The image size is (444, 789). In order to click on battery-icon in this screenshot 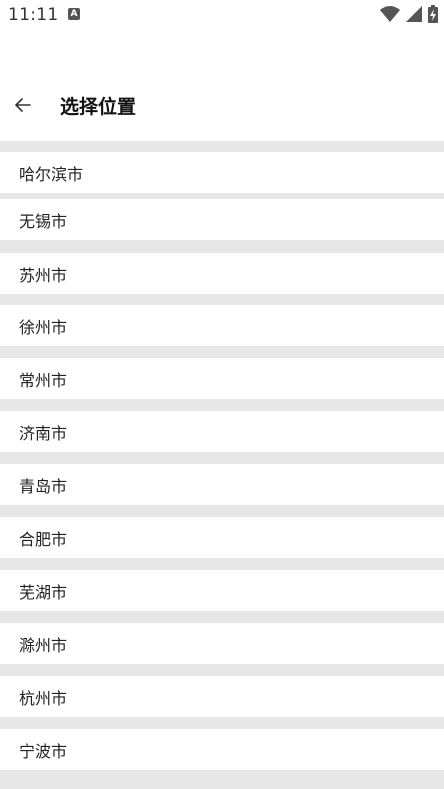, I will do `click(433, 14)`.